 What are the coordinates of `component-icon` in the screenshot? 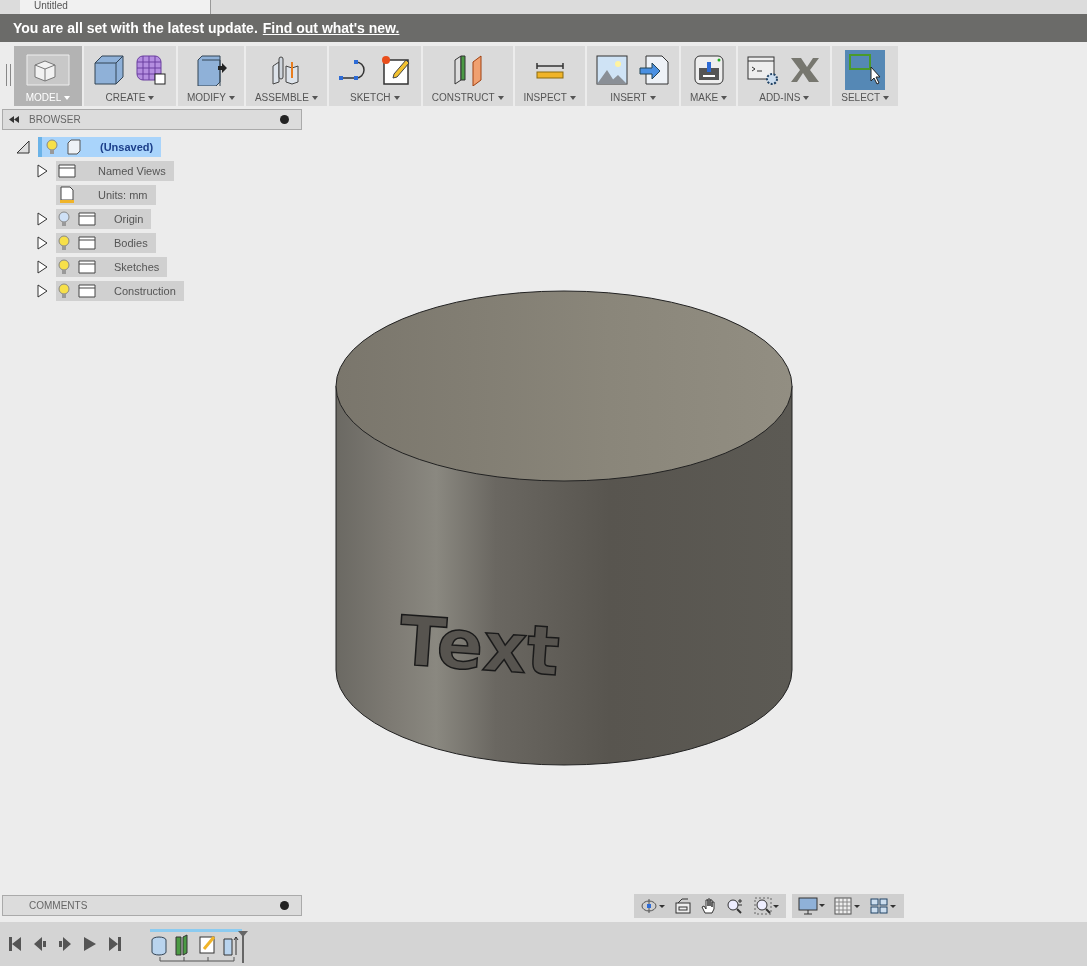 It's located at (74, 147).